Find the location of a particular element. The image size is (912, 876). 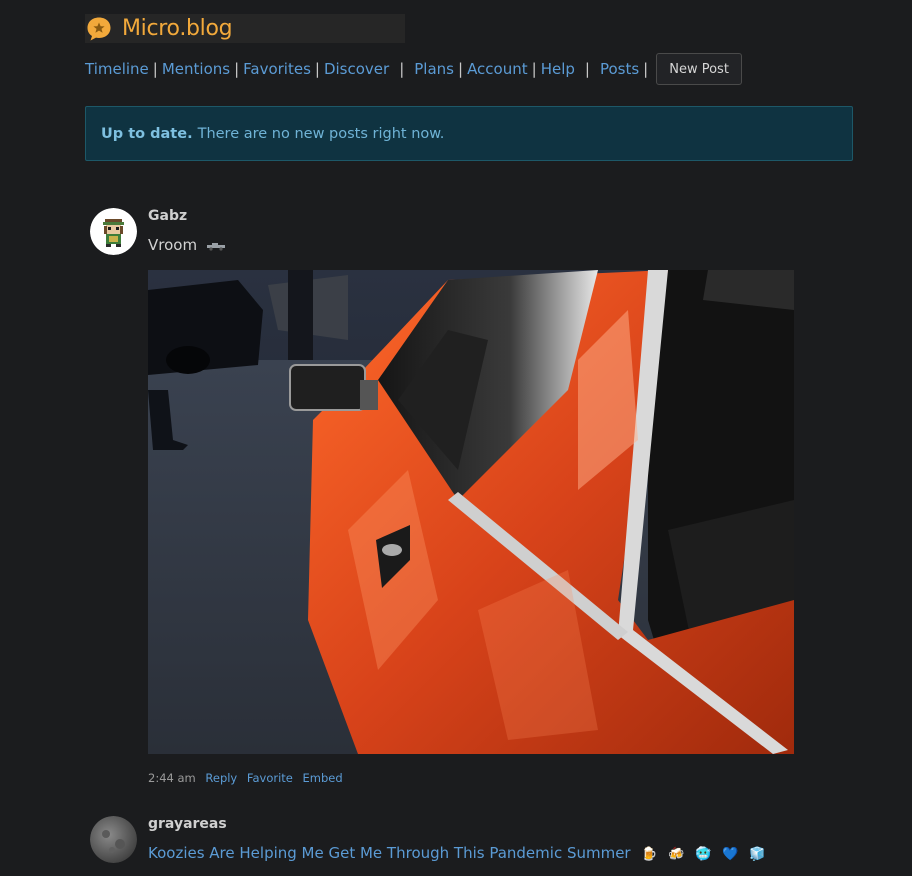

new-post-button: New Post is located at coordinates (699, 69).